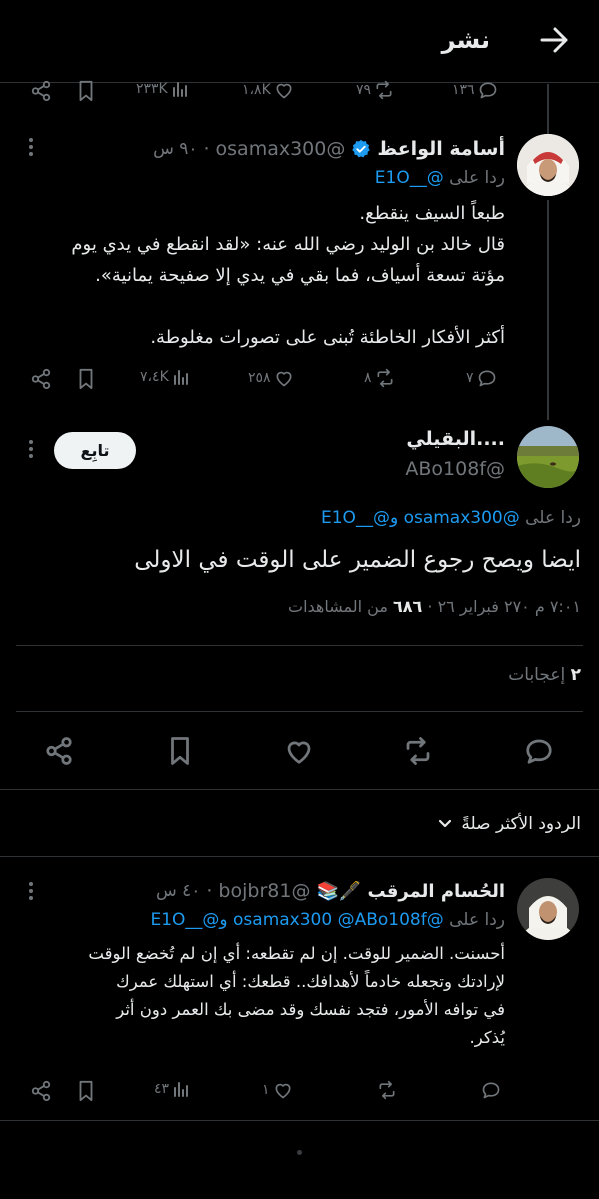 This screenshot has width=599, height=1199. Describe the element at coordinates (364, 90) in the screenshot. I see `reposts-count: ٧٩` at that location.